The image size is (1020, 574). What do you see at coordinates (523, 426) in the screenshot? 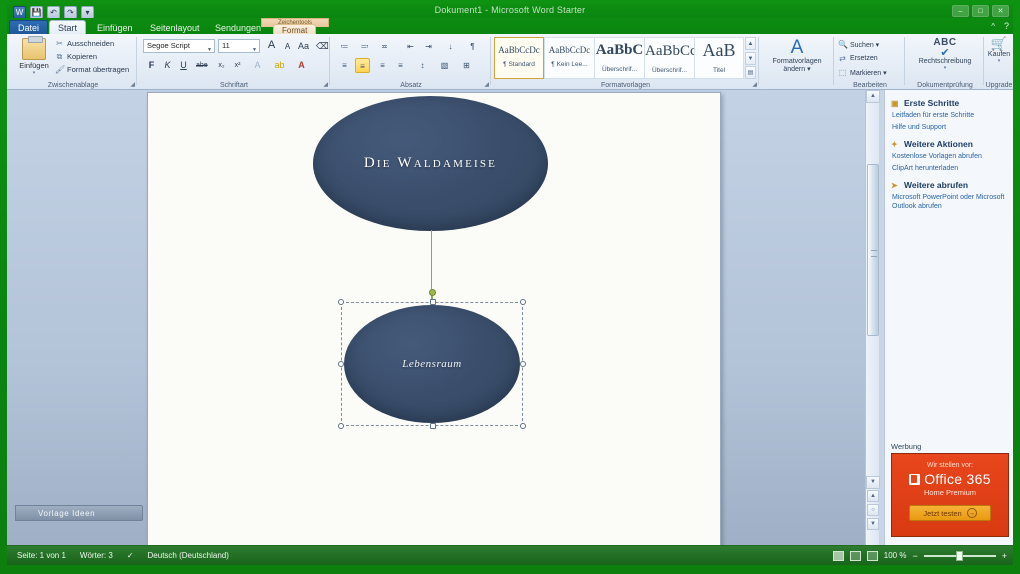
I see `resize-handle-se` at bounding box center [523, 426].